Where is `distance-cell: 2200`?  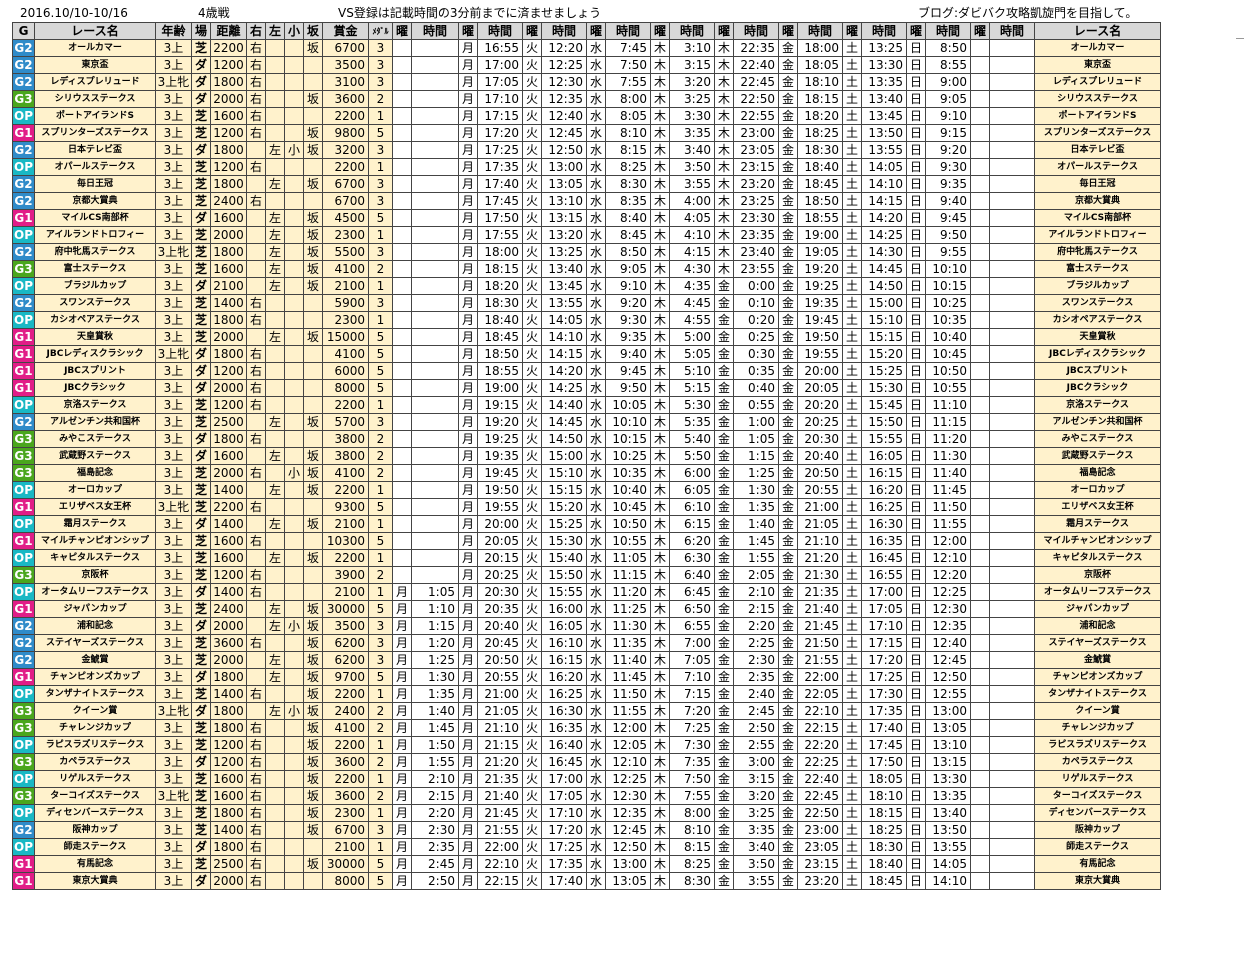
distance-cell: 2200 is located at coordinates (228, 48).